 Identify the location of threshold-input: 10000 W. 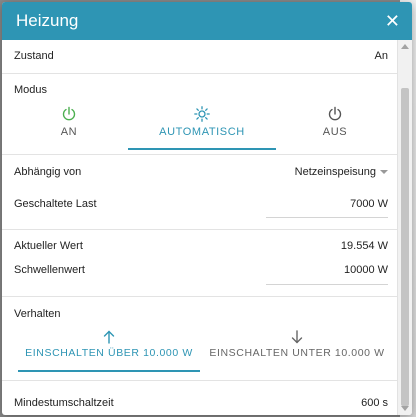
(366, 270).